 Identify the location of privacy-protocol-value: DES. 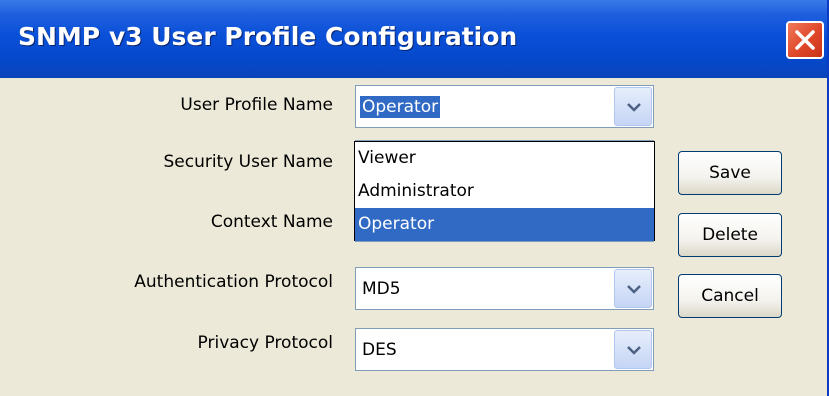
(379, 350).